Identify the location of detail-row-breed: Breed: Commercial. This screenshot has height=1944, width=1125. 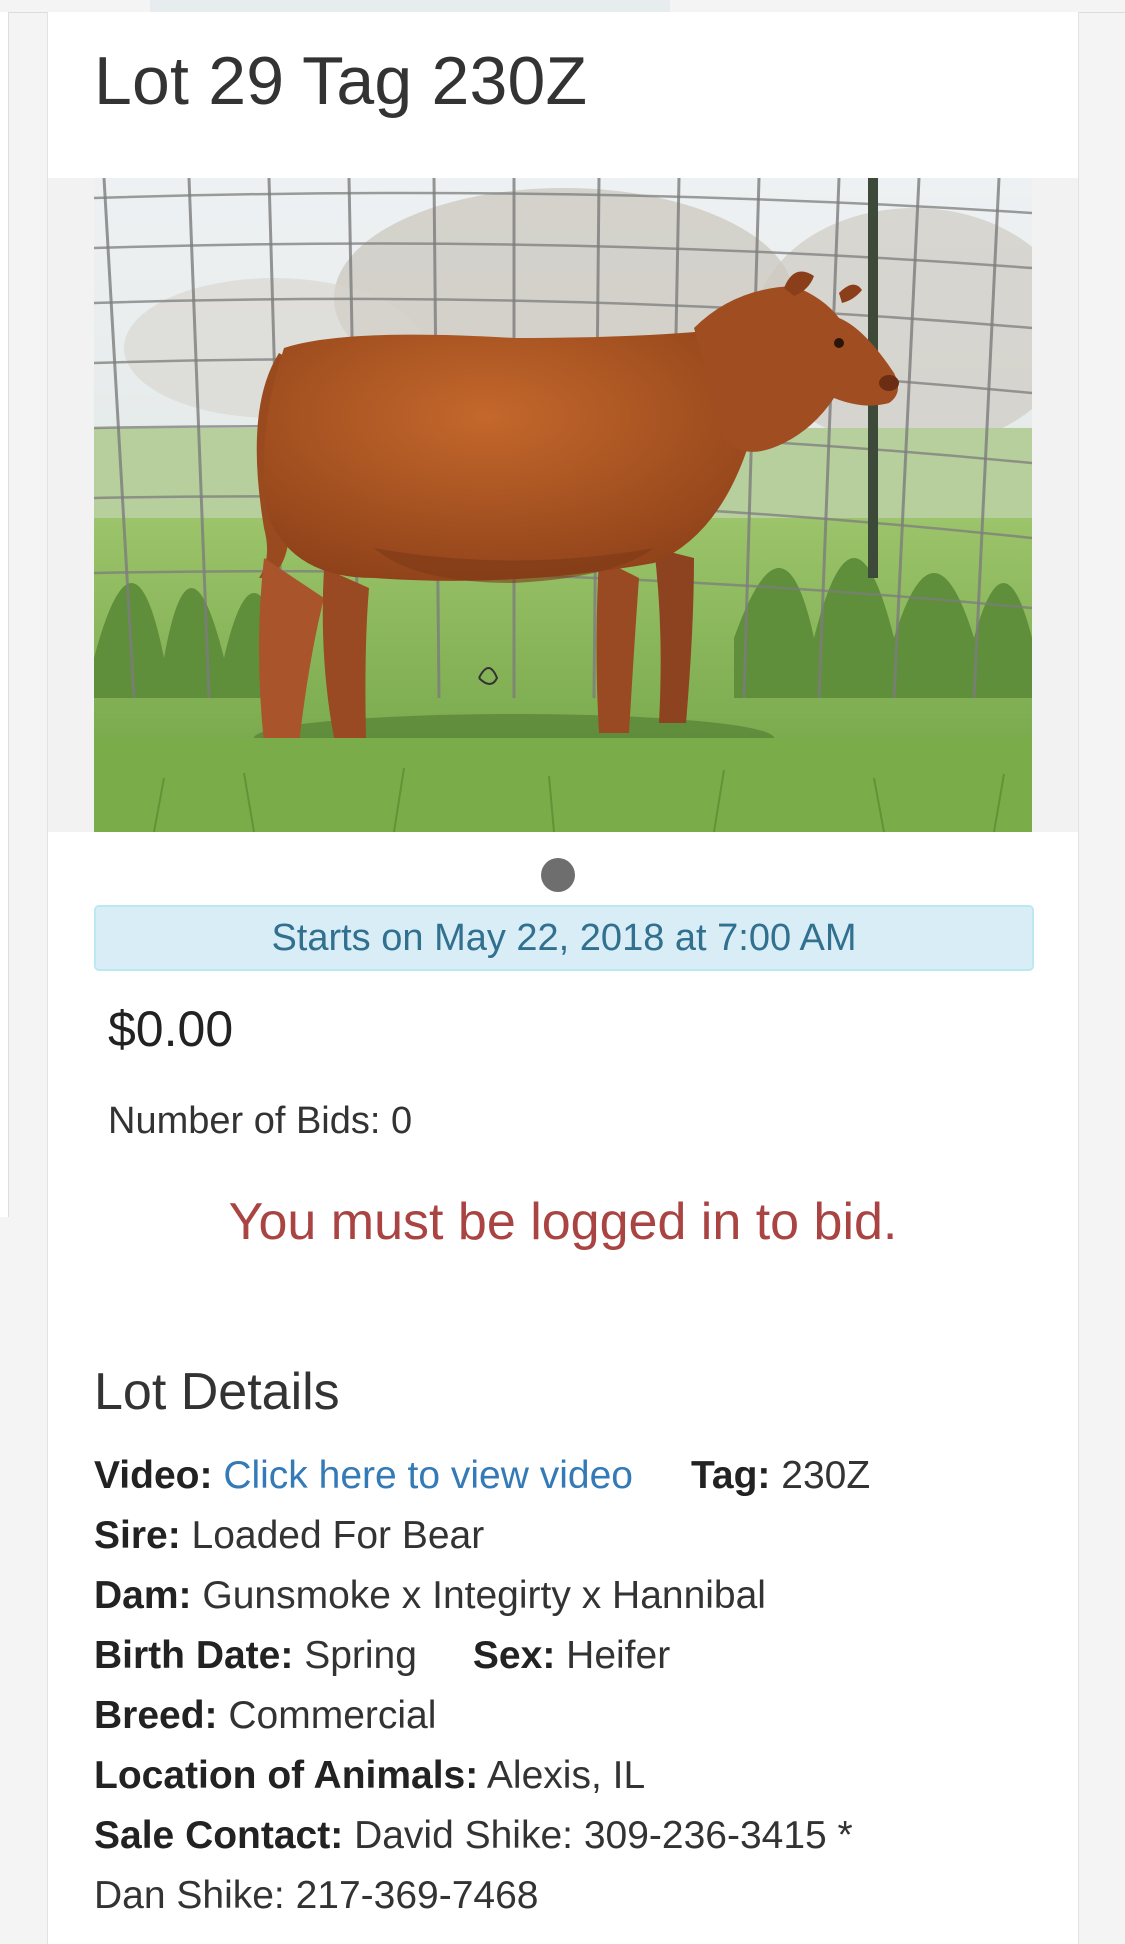
(265, 1716).